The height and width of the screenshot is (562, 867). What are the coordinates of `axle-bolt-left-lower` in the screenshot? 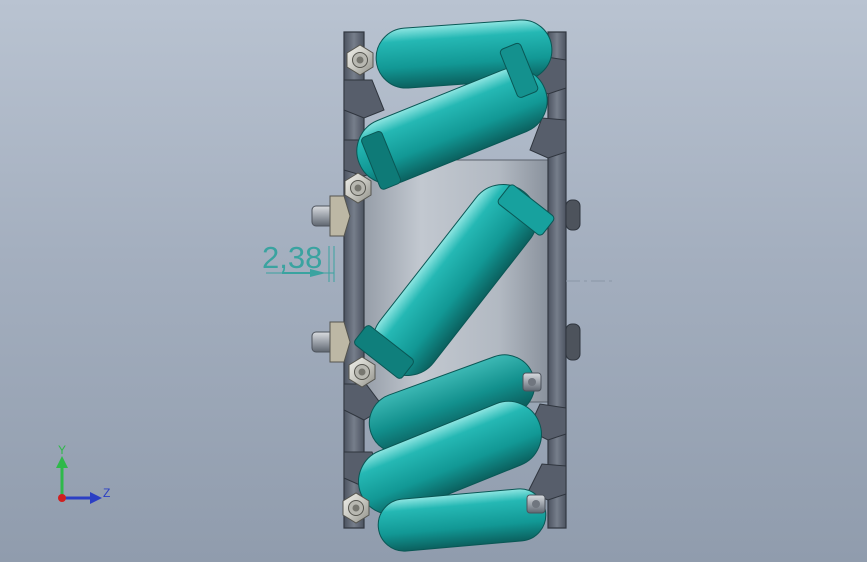 It's located at (331, 342).